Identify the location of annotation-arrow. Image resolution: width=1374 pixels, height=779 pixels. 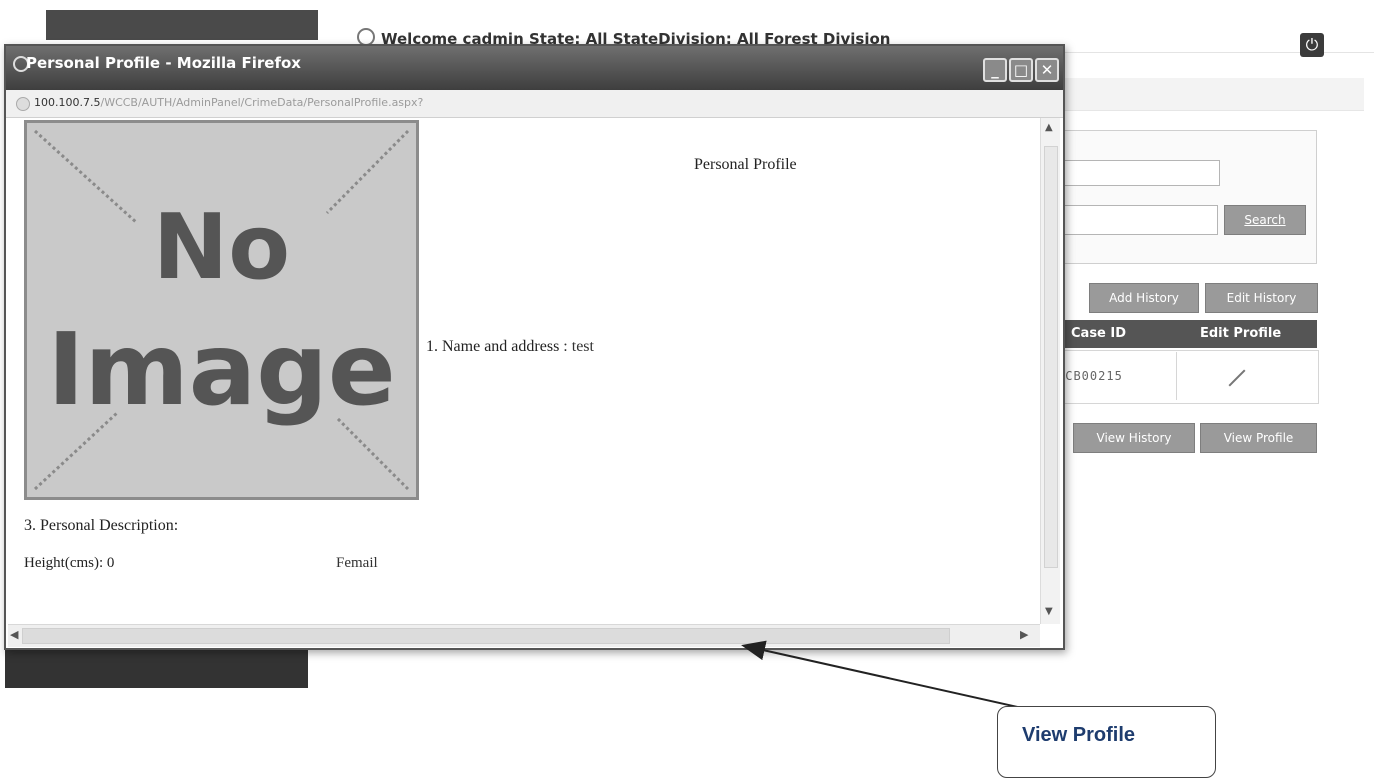
(882, 674).